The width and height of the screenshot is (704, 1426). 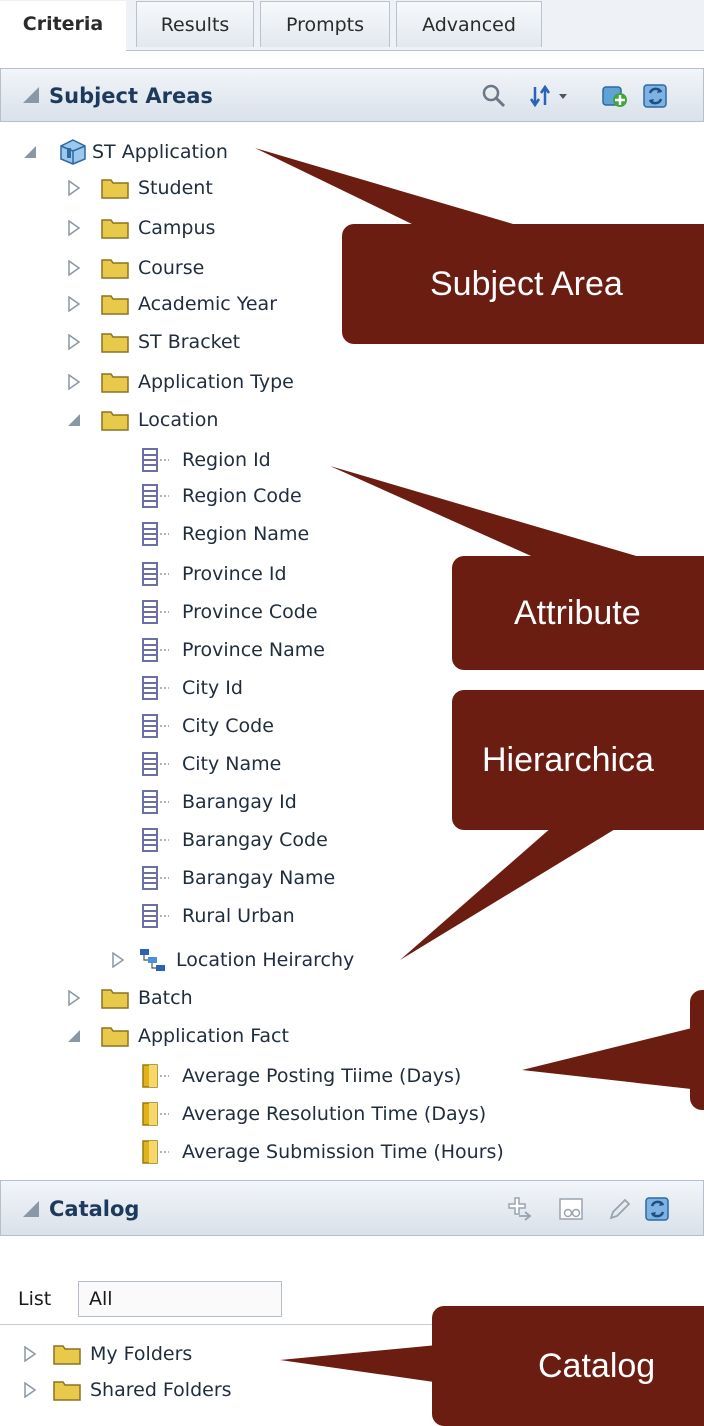 What do you see at coordinates (352, 1208) in the screenshot?
I see `catalog-header: Catalog` at bounding box center [352, 1208].